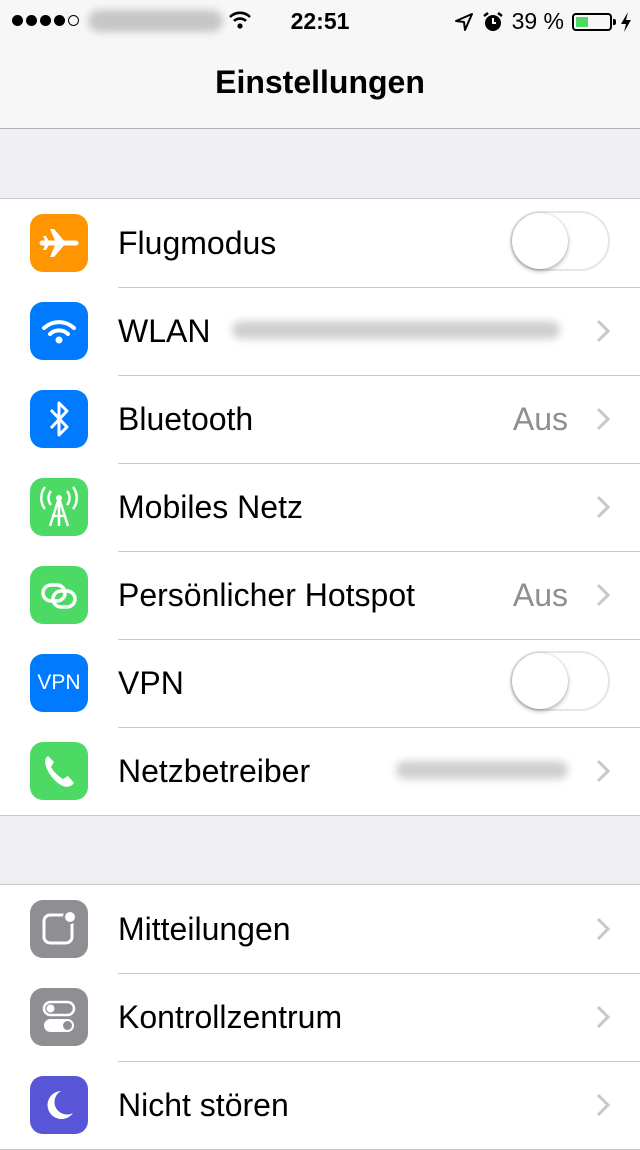  Describe the element at coordinates (197, 243) in the screenshot. I see `settings-row-label: Flugmodus` at that location.